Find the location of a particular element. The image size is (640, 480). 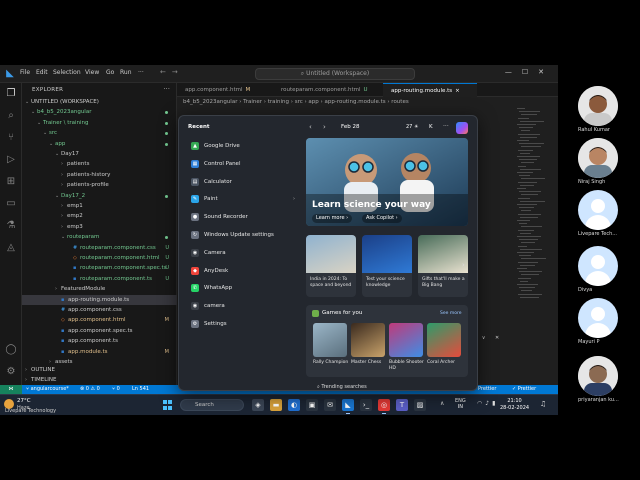

extensions-icon: ⊞ is located at coordinates (11, 182).